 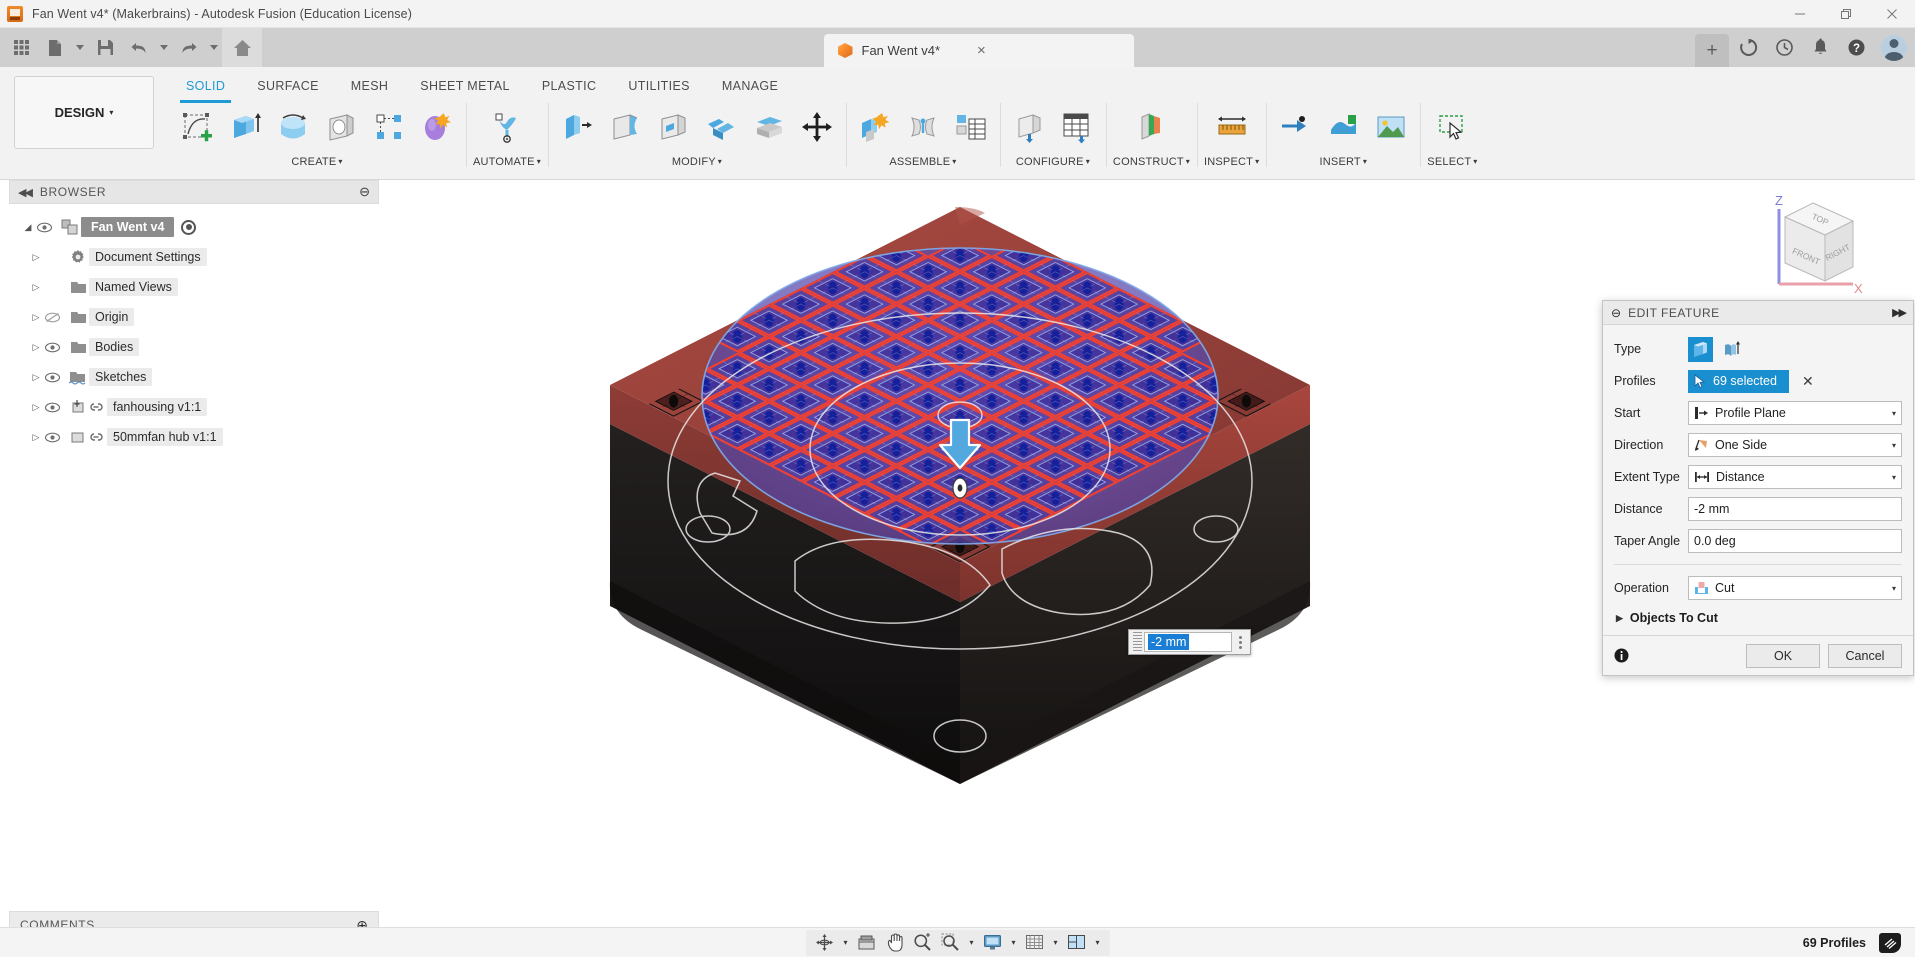 What do you see at coordinates (507, 127) in the screenshot?
I see `automate-icon` at bounding box center [507, 127].